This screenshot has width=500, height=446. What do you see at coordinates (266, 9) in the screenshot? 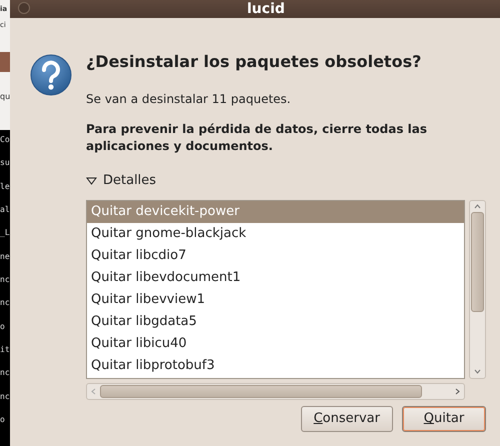
I see `window-title: lucid` at bounding box center [266, 9].